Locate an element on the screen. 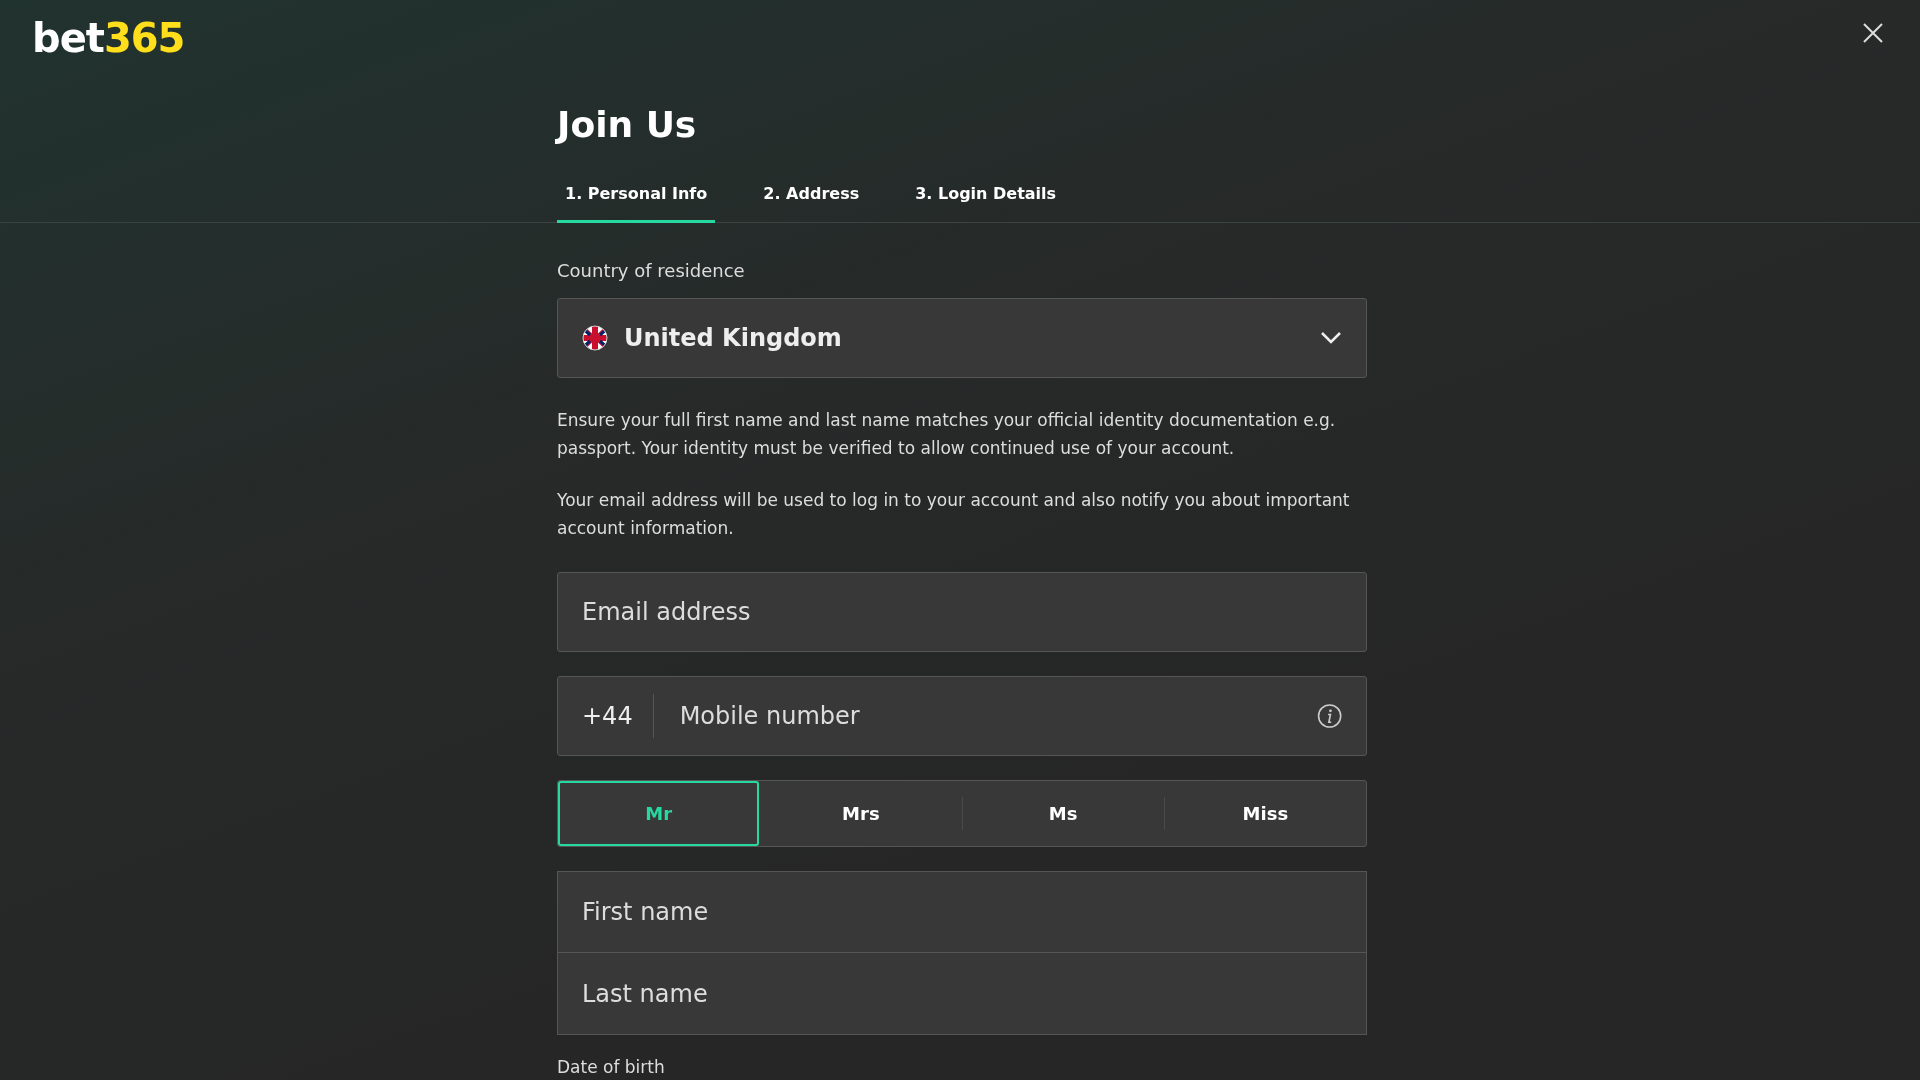  title-option: Miss is located at coordinates (1265, 814).